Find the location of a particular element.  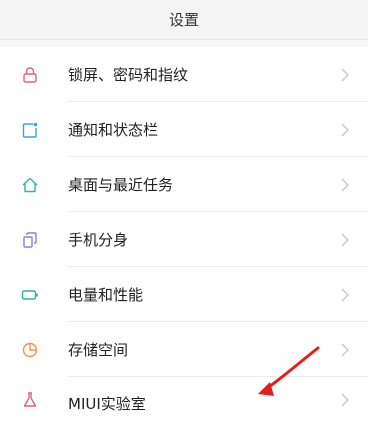

settings-item-label: 存储空间 is located at coordinates (98, 350).